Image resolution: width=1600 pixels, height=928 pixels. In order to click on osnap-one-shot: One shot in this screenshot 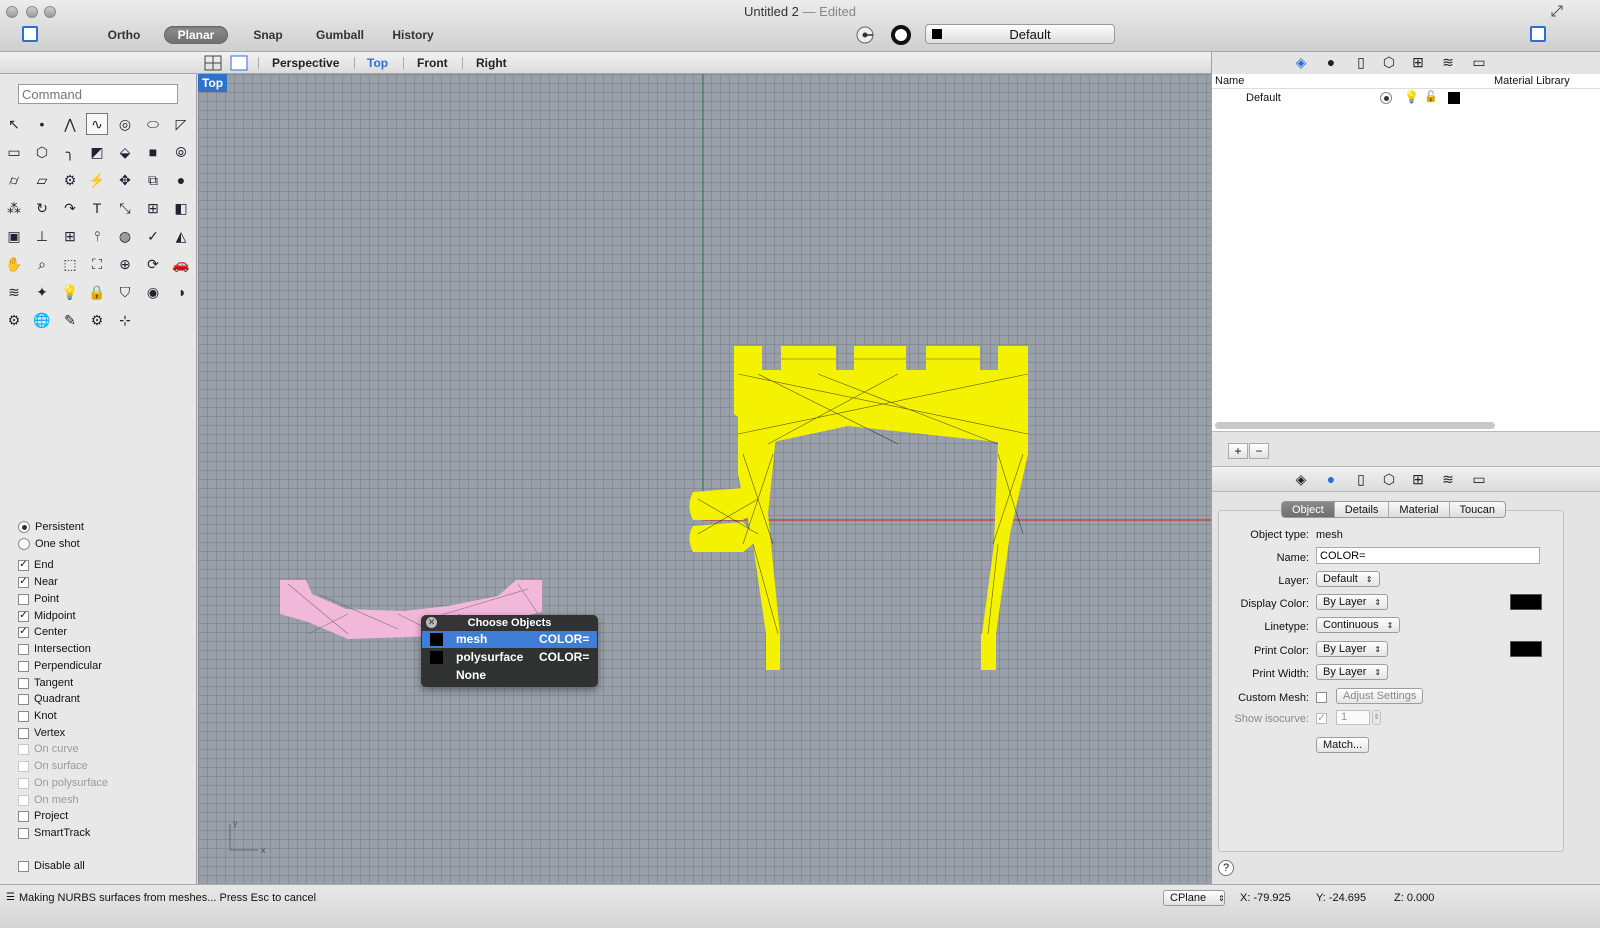, I will do `click(49, 544)`.